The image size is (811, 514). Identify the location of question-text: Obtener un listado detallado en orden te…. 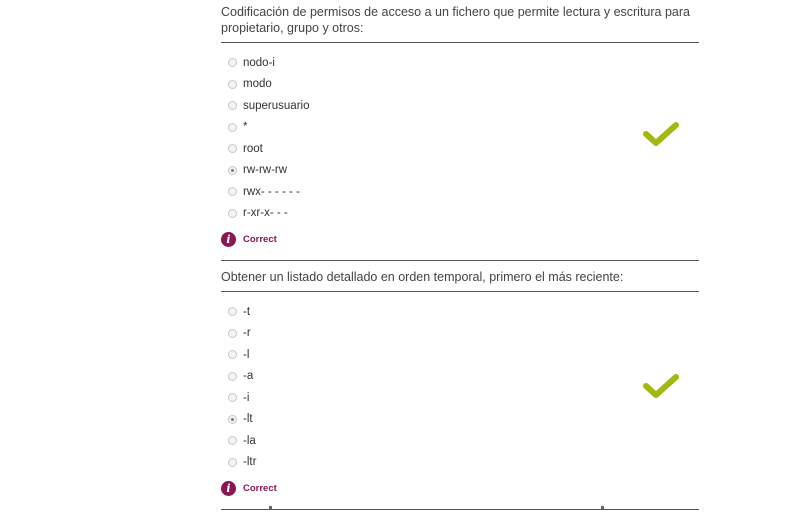
(460, 276).